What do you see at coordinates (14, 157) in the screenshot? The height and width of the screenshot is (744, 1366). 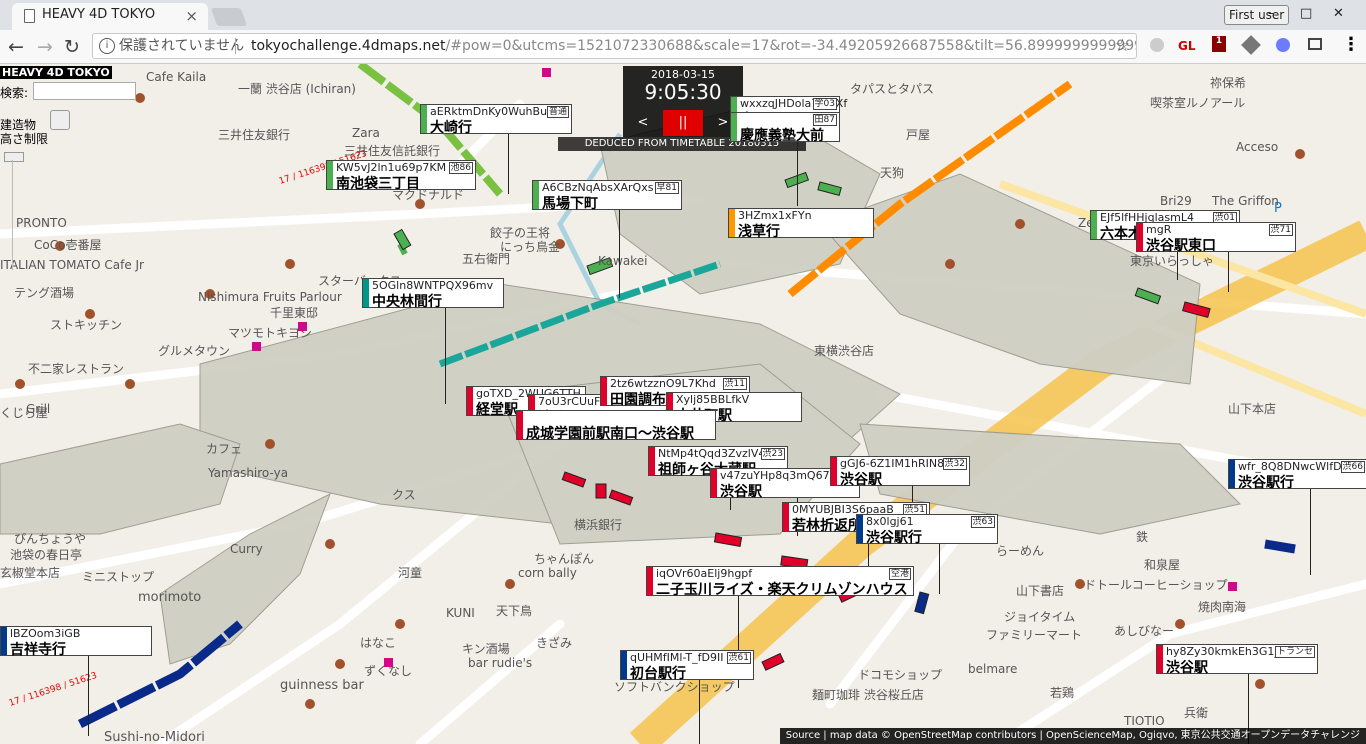 I see `height-slider-handle` at bounding box center [14, 157].